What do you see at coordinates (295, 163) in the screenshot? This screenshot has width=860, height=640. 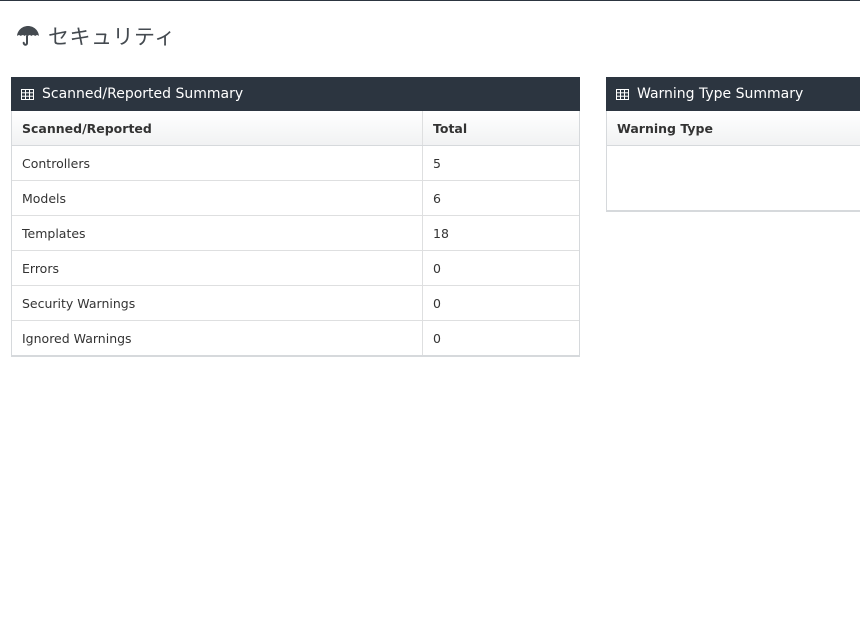 I see `table-row: Controllers 5` at bounding box center [295, 163].